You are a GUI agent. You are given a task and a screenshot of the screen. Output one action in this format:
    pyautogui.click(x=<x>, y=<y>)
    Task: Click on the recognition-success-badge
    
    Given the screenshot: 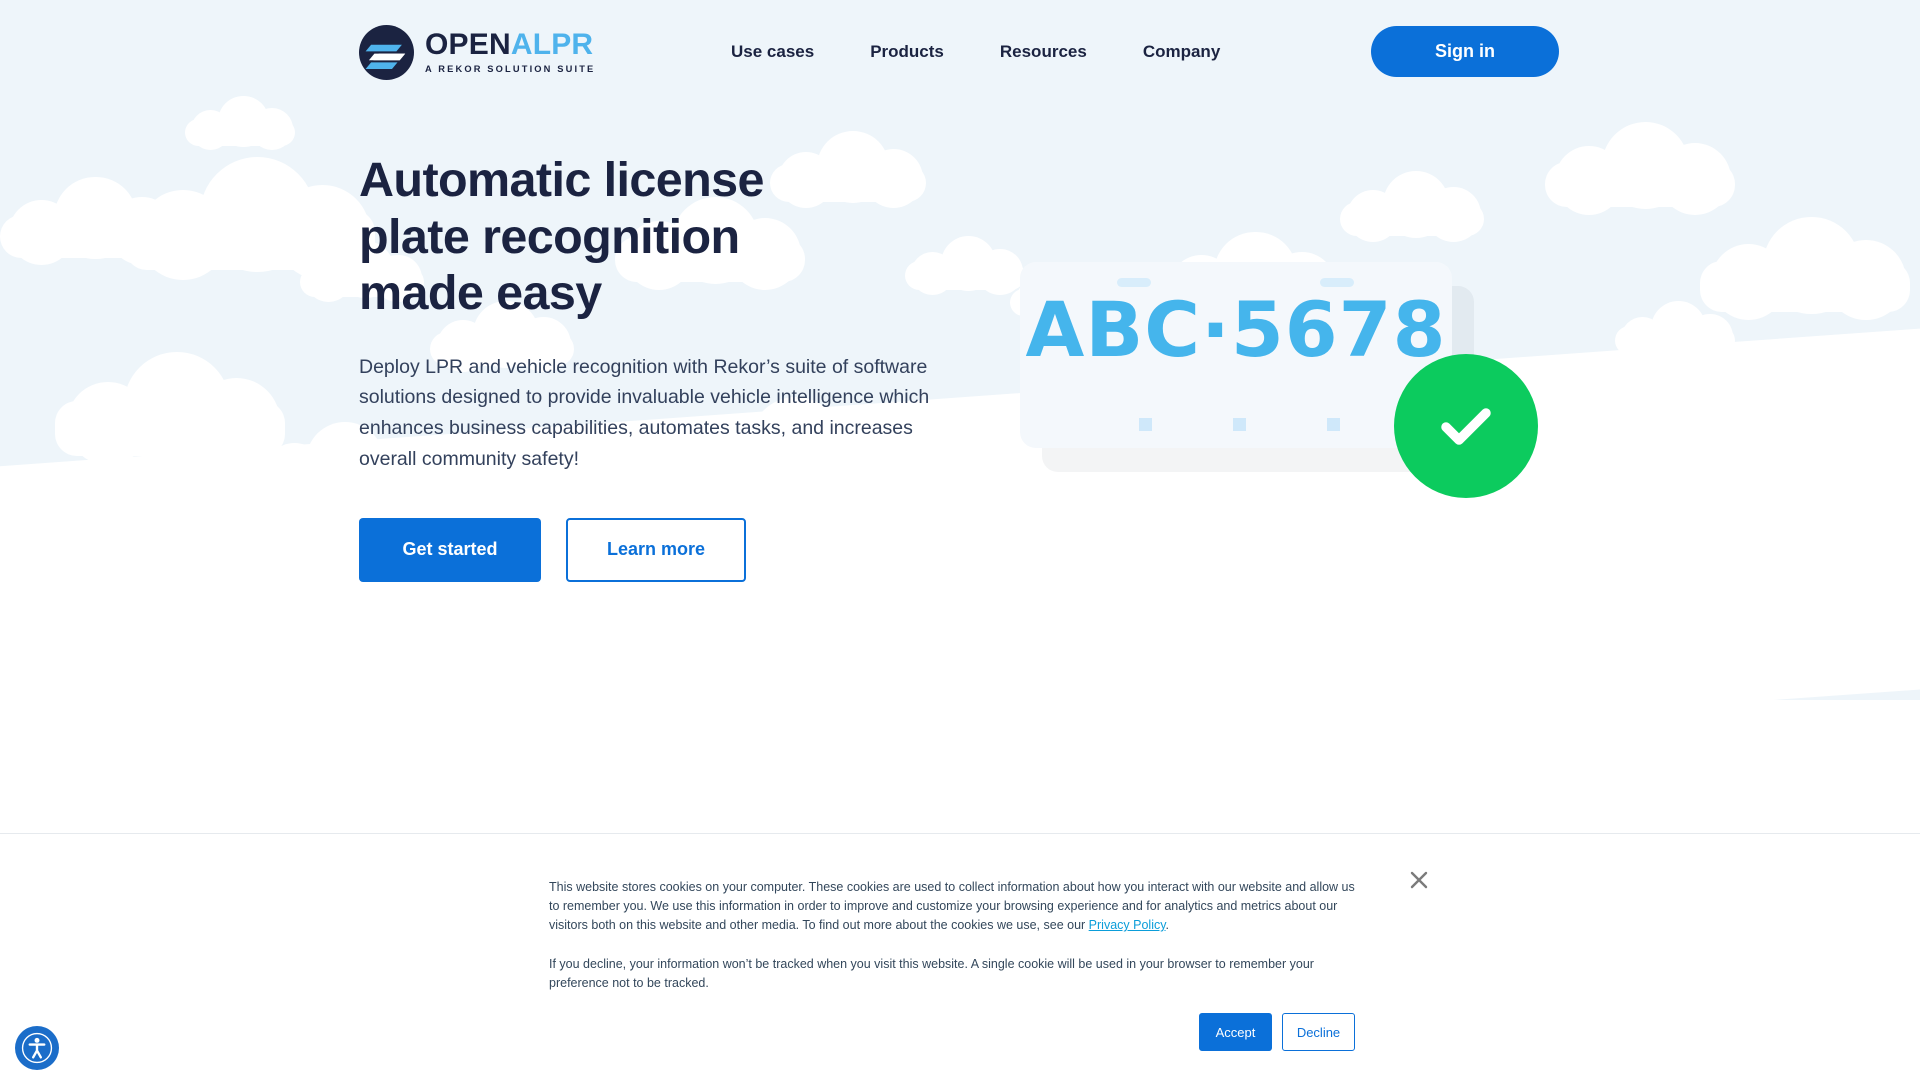 What is the action you would take?
    pyautogui.click(x=1466, y=426)
    